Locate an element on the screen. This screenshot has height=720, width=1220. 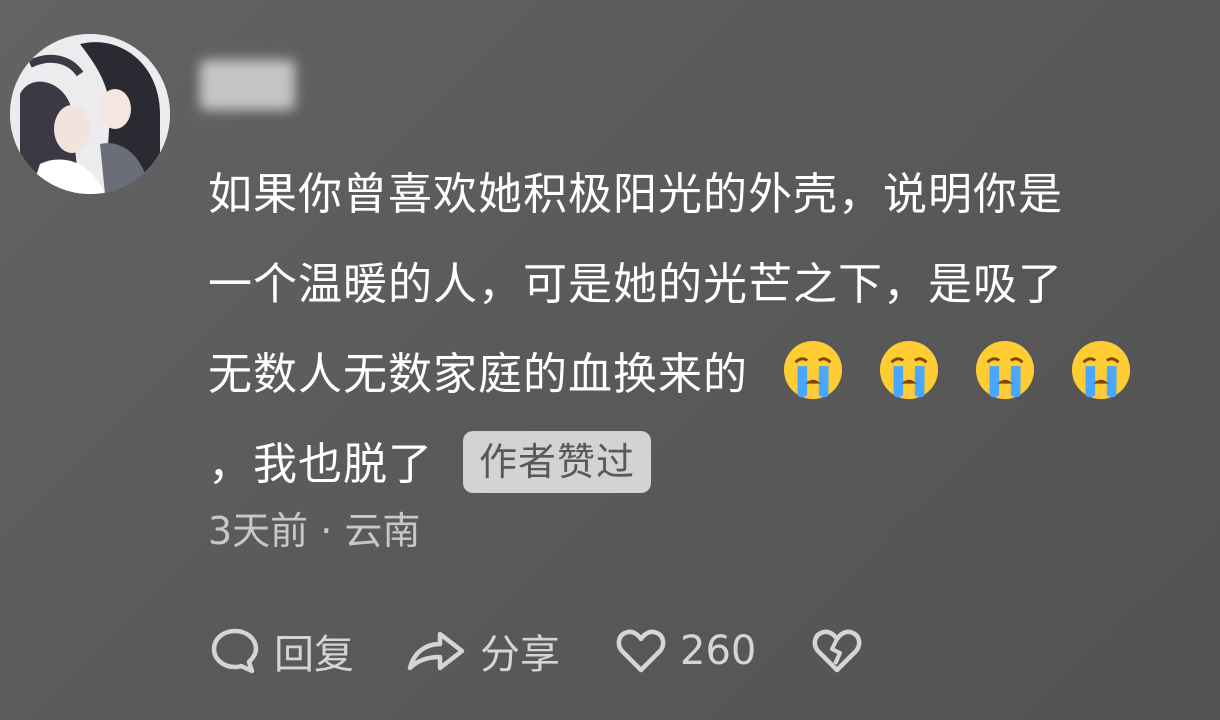
broken-heart-icon is located at coordinates (837, 651).